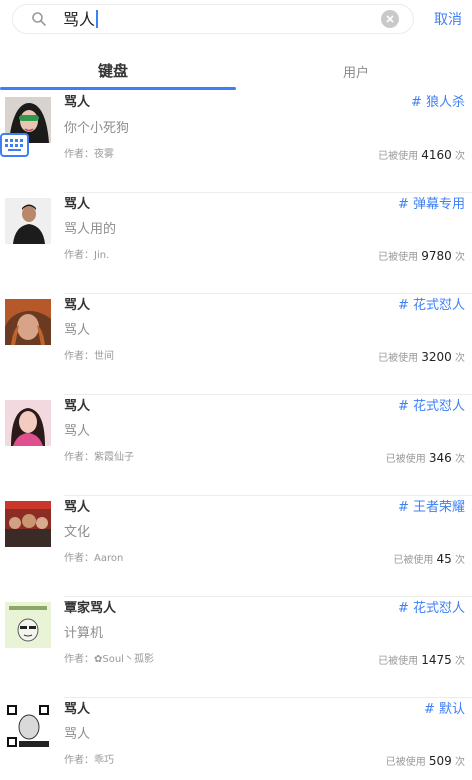 Image resolution: width=472 pixels, height=780 pixels. What do you see at coordinates (236, 344) in the screenshot?
I see `list-item: 骂人 骂人 作者：世间 # 花式怼人 已被使用 3200 次` at bounding box center [236, 344].